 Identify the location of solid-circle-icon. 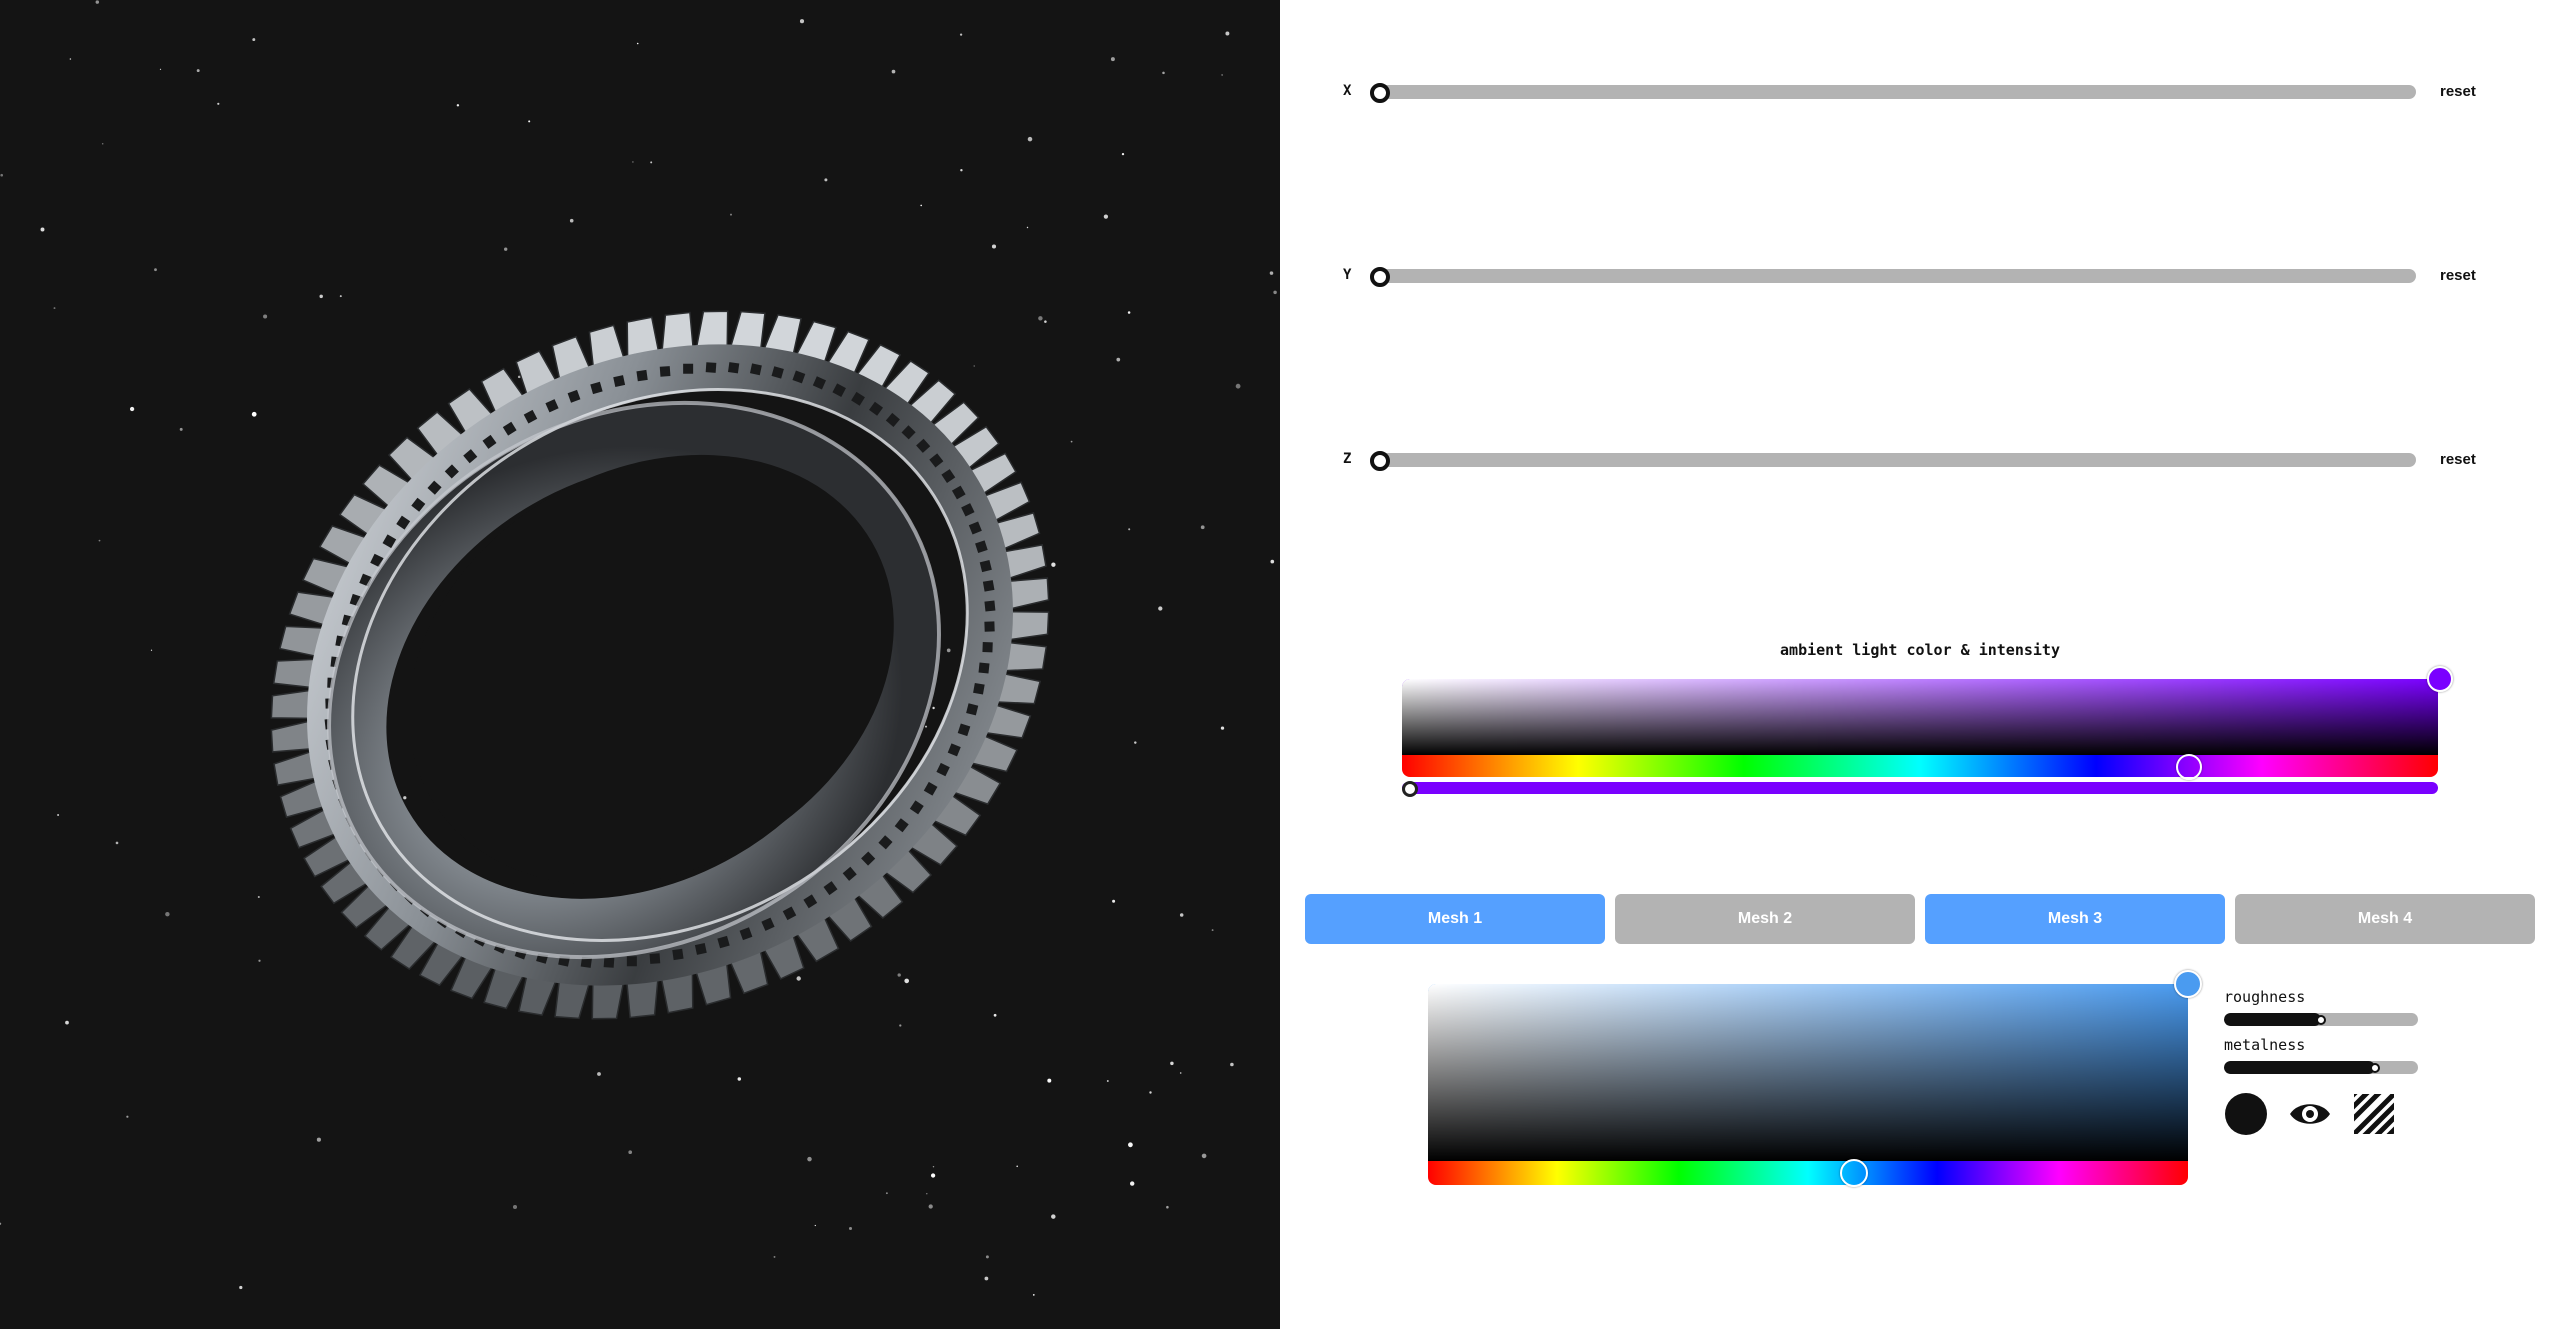
(2246, 1114).